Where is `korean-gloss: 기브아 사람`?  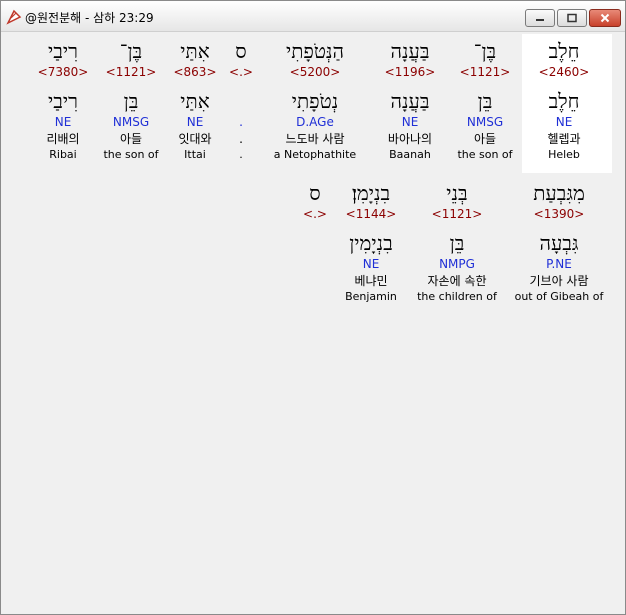
korean-gloss: 기브아 사람 is located at coordinates (559, 281).